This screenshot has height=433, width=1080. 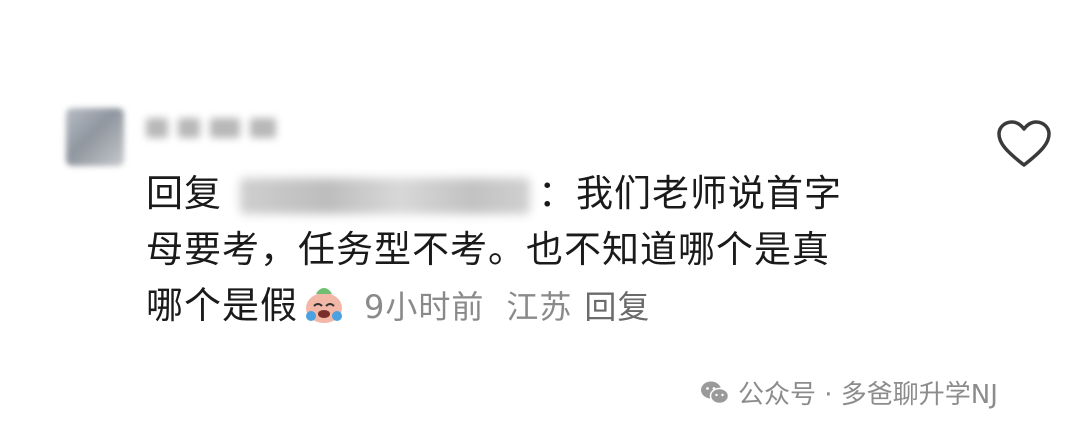 What do you see at coordinates (424, 307) in the screenshot?
I see `comment-time: 9小时前` at bounding box center [424, 307].